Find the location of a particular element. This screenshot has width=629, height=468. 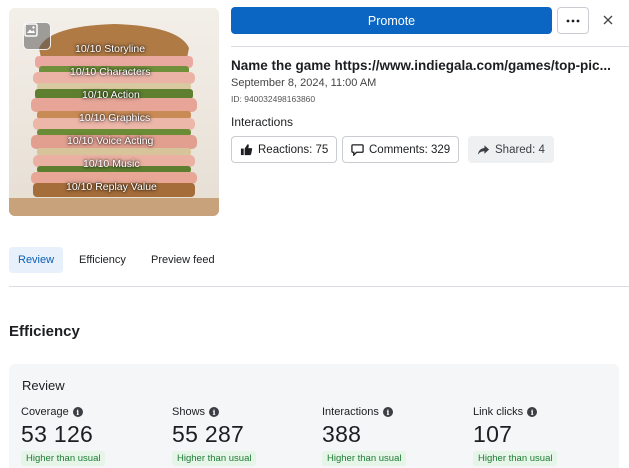

metric-value: 388 is located at coordinates (342, 434).